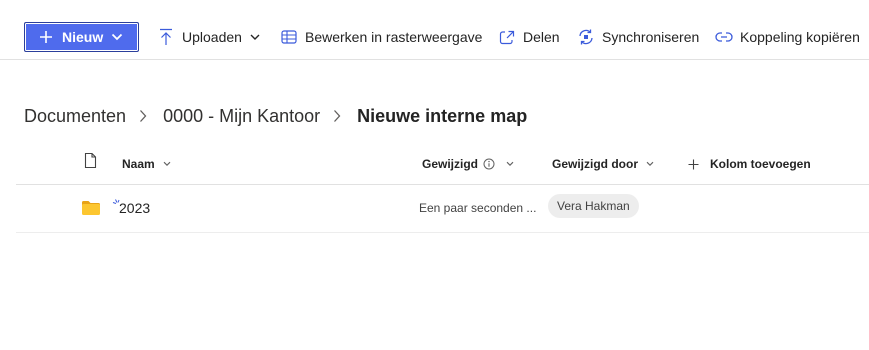  What do you see at coordinates (75, 116) in the screenshot?
I see `breadcrumb-item-documents: Documenten` at bounding box center [75, 116].